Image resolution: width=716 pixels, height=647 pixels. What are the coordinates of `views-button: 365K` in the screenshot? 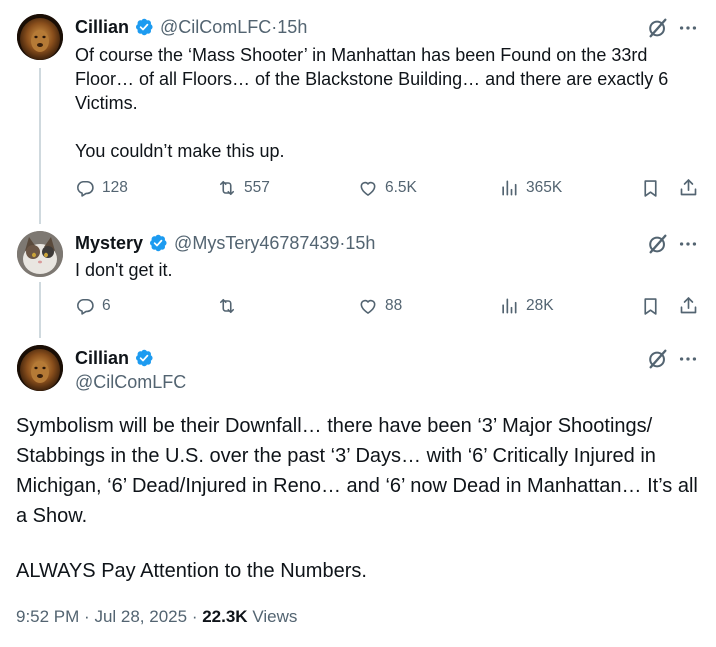 It's located at (530, 188).